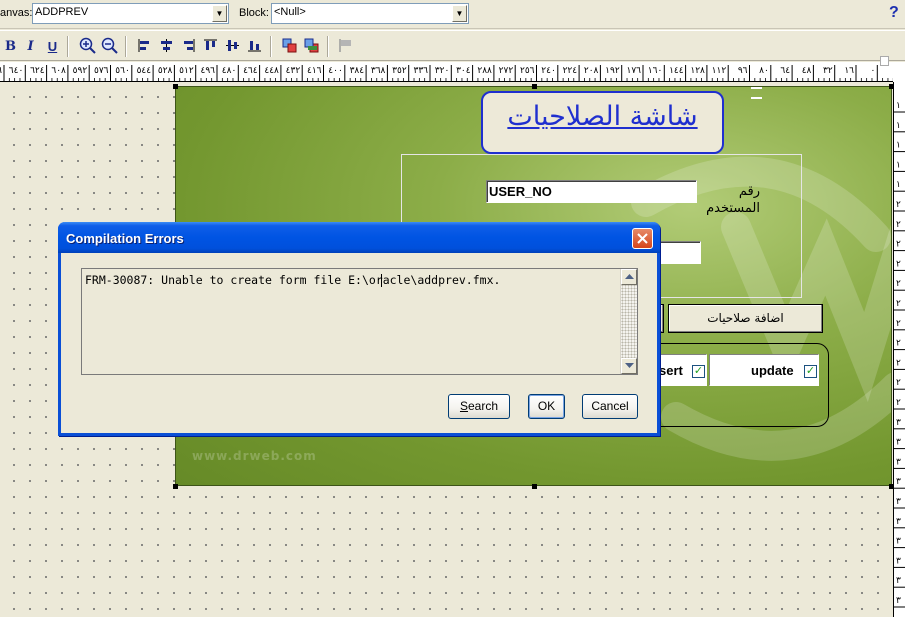 The width and height of the screenshot is (905, 617). Describe the element at coordinates (289, 46) in the screenshot. I see `bring-to-front-icon` at that location.